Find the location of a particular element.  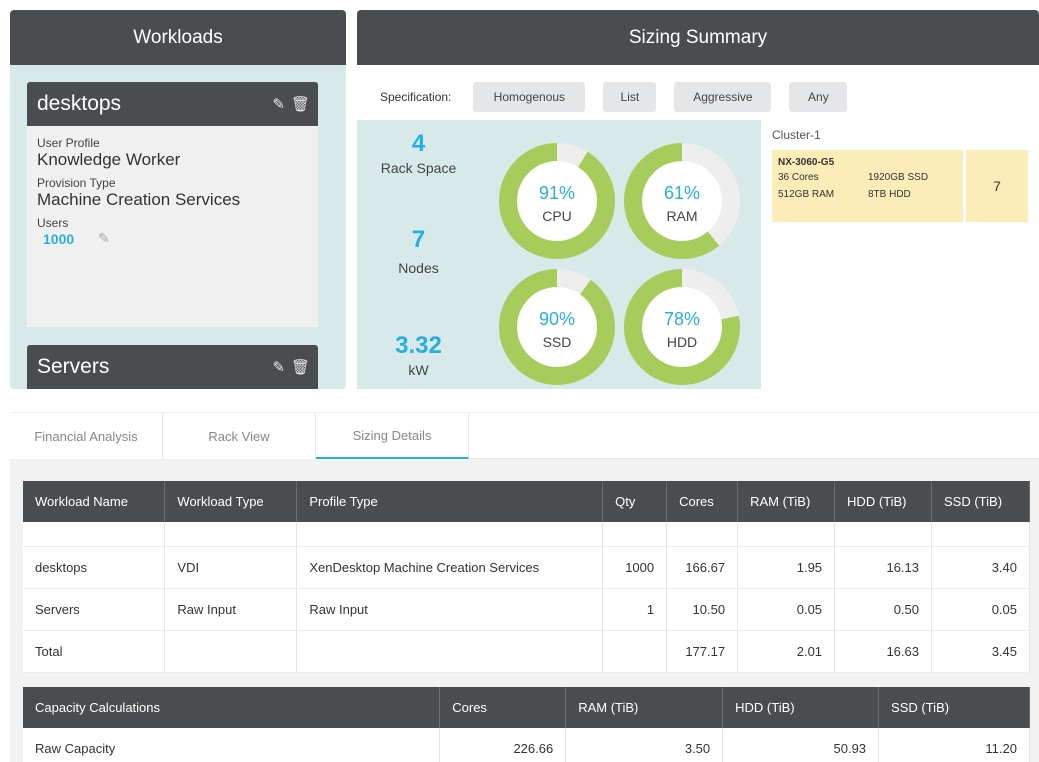

table-row: Raw Capacity 226.66 3.50 50.93 11.20 is located at coordinates (526, 745).